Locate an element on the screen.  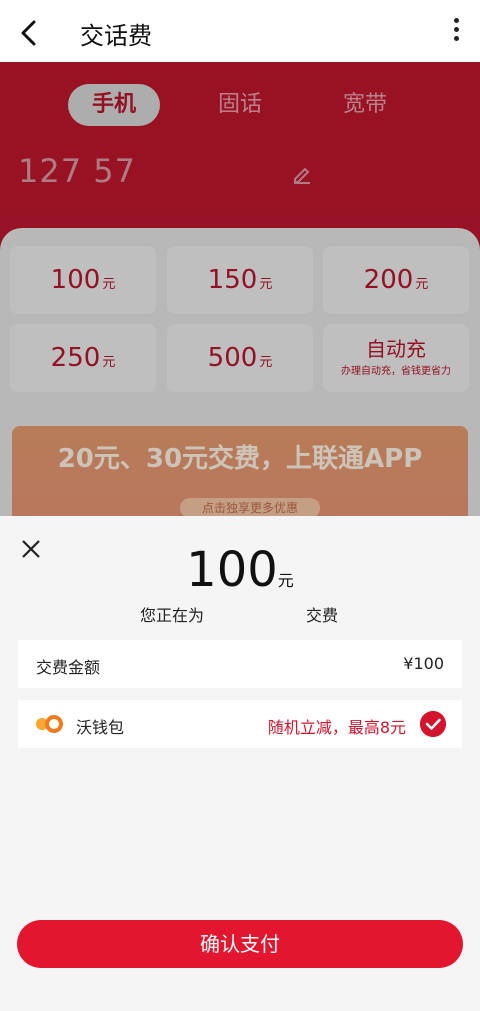
payment-amount: 100元 is located at coordinates (240, 570).